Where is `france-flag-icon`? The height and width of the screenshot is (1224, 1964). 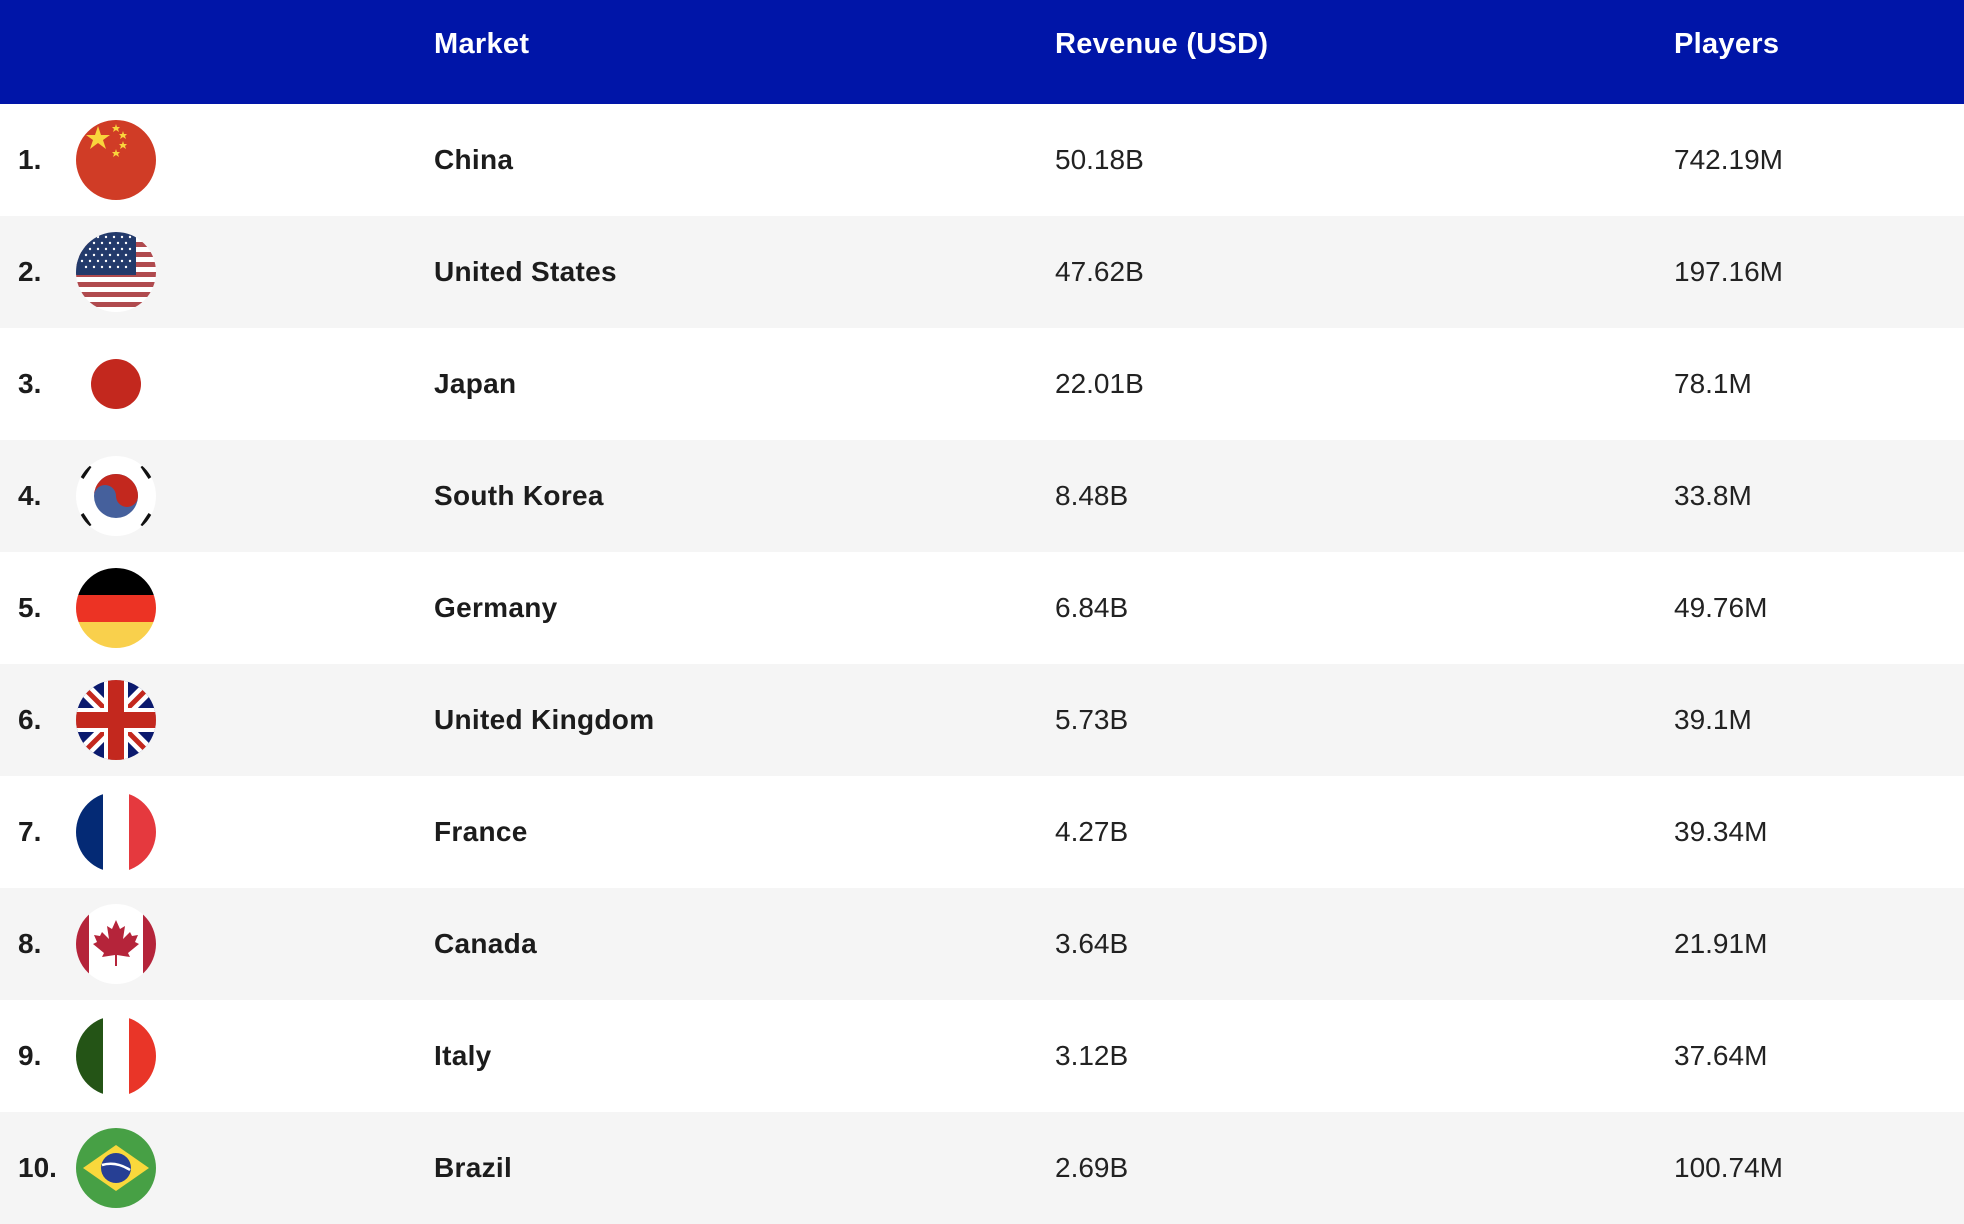 france-flag-icon is located at coordinates (116, 832).